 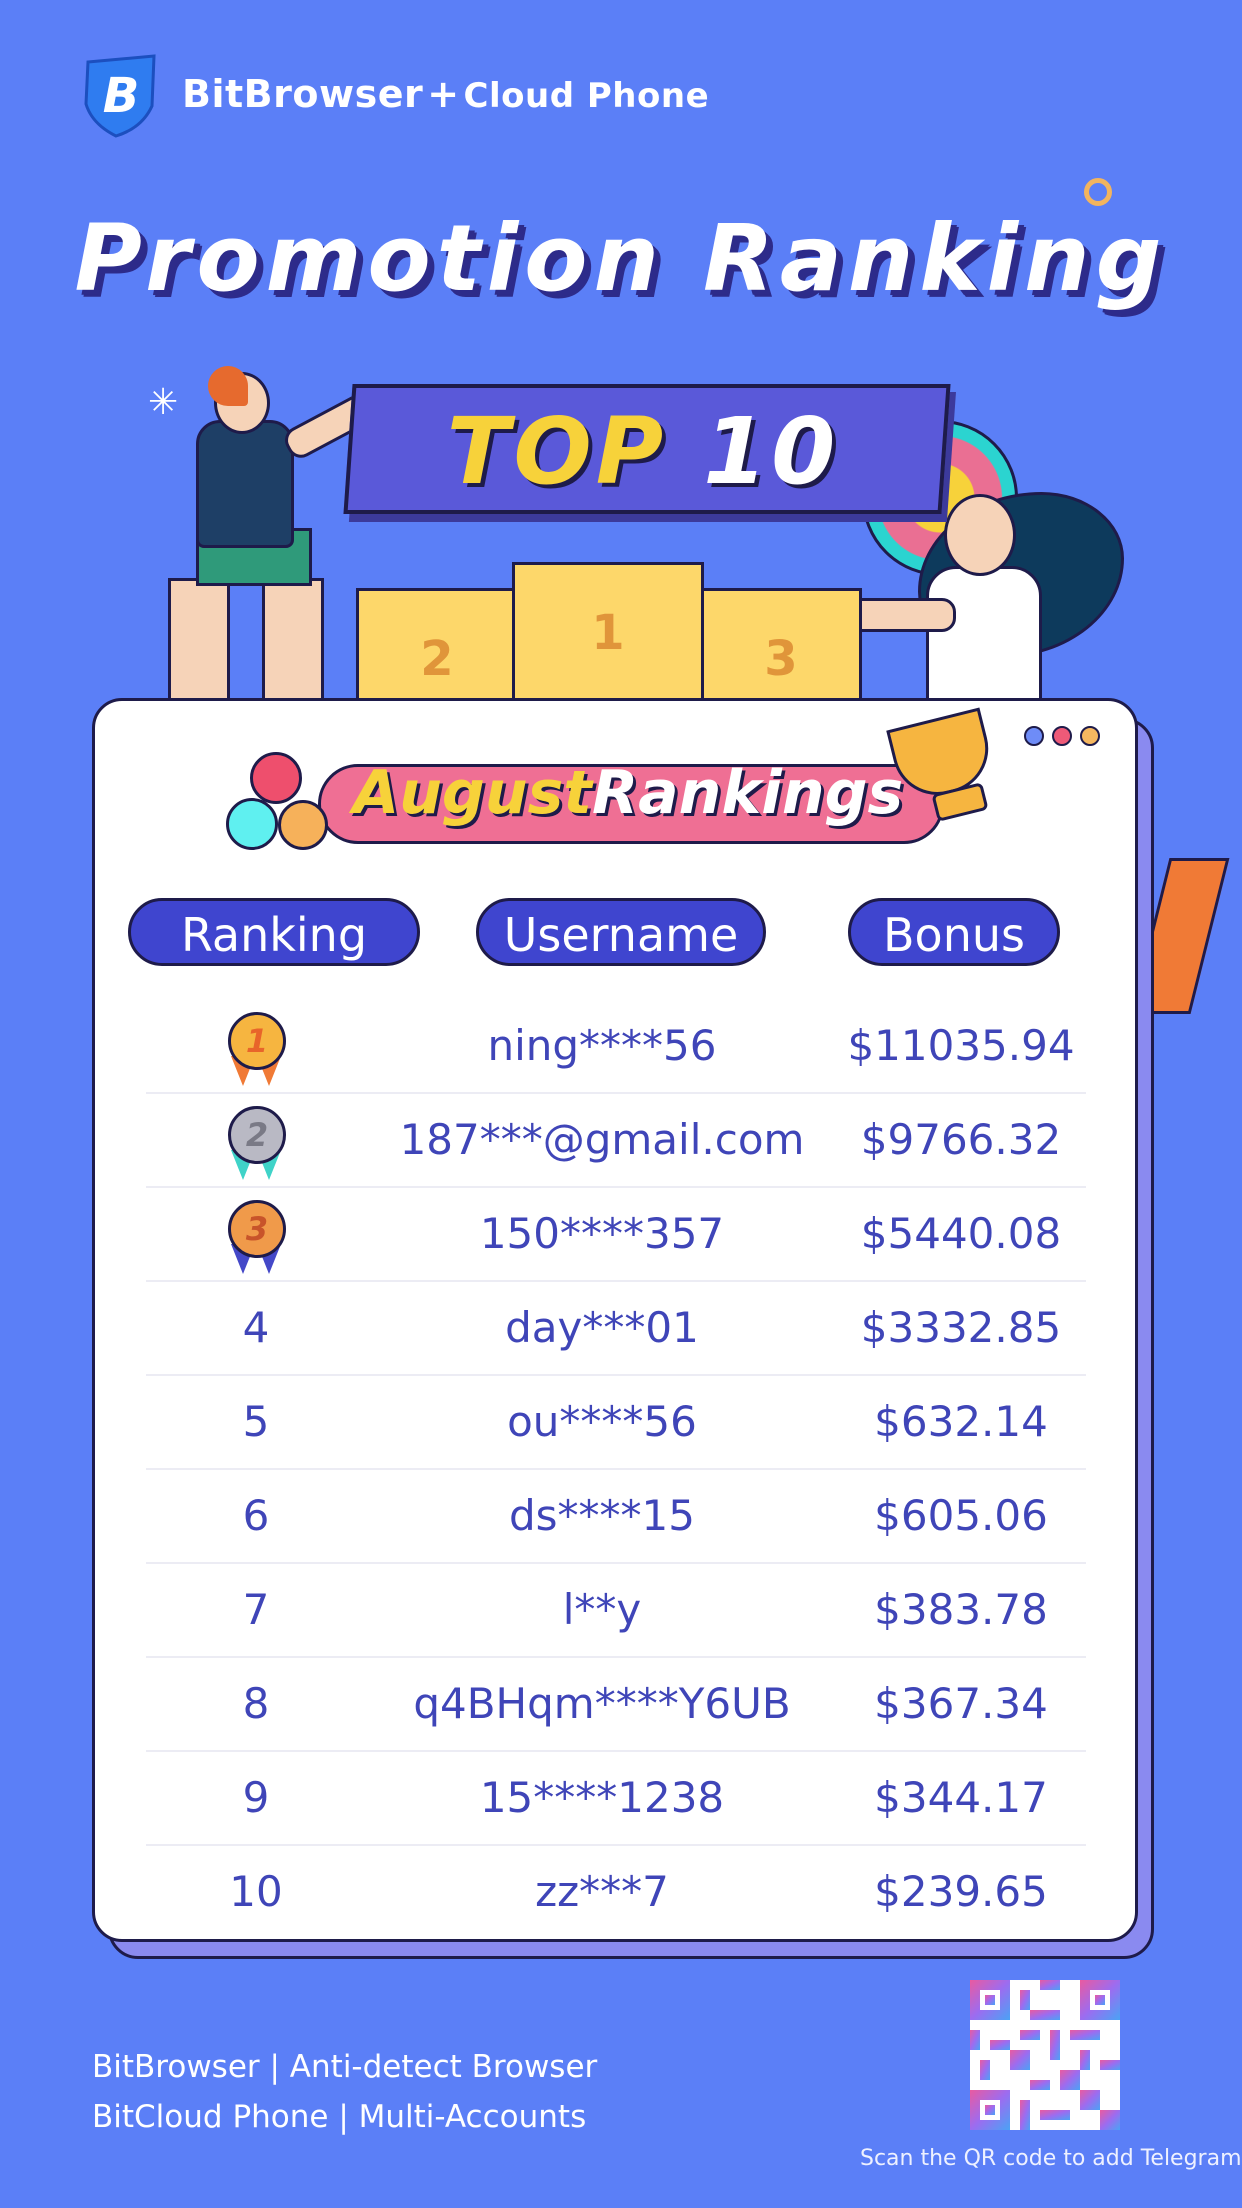 I want to click on rank-cell: 5, so click(x=256, y=1422).